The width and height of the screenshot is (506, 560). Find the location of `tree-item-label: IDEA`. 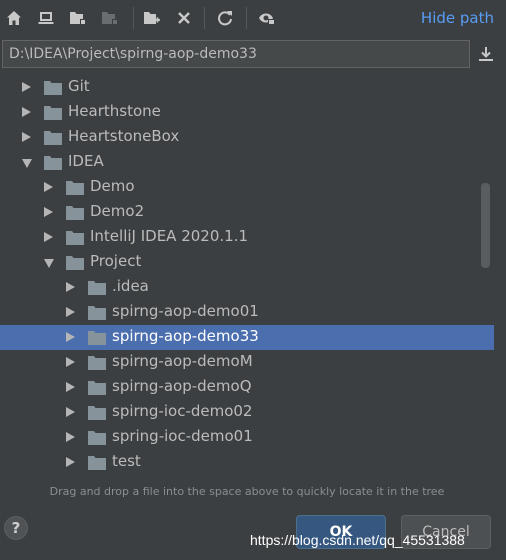

tree-item-label: IDEA is located at coordinates (86, 161).